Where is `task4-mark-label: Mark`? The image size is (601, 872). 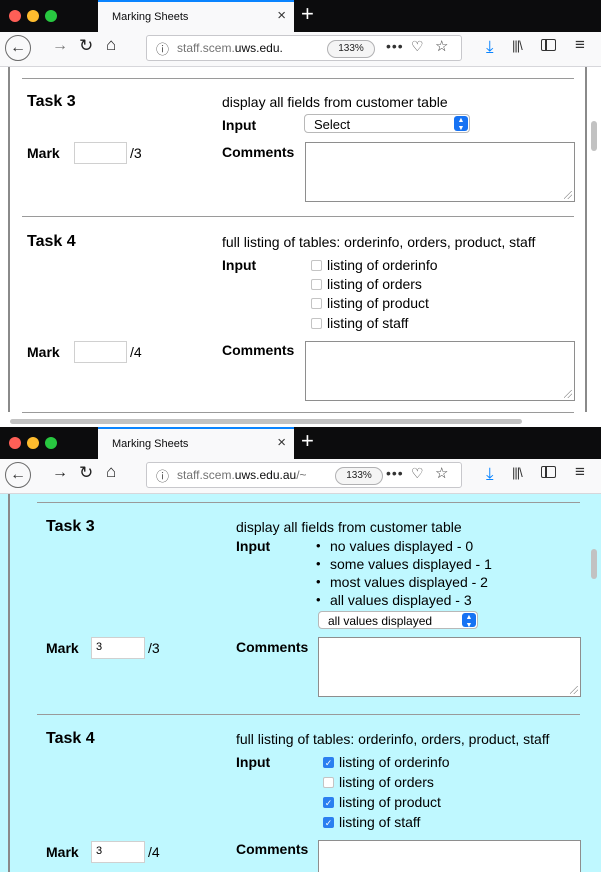 task4-mark-label: Mark is located at coordinates (62, 852).